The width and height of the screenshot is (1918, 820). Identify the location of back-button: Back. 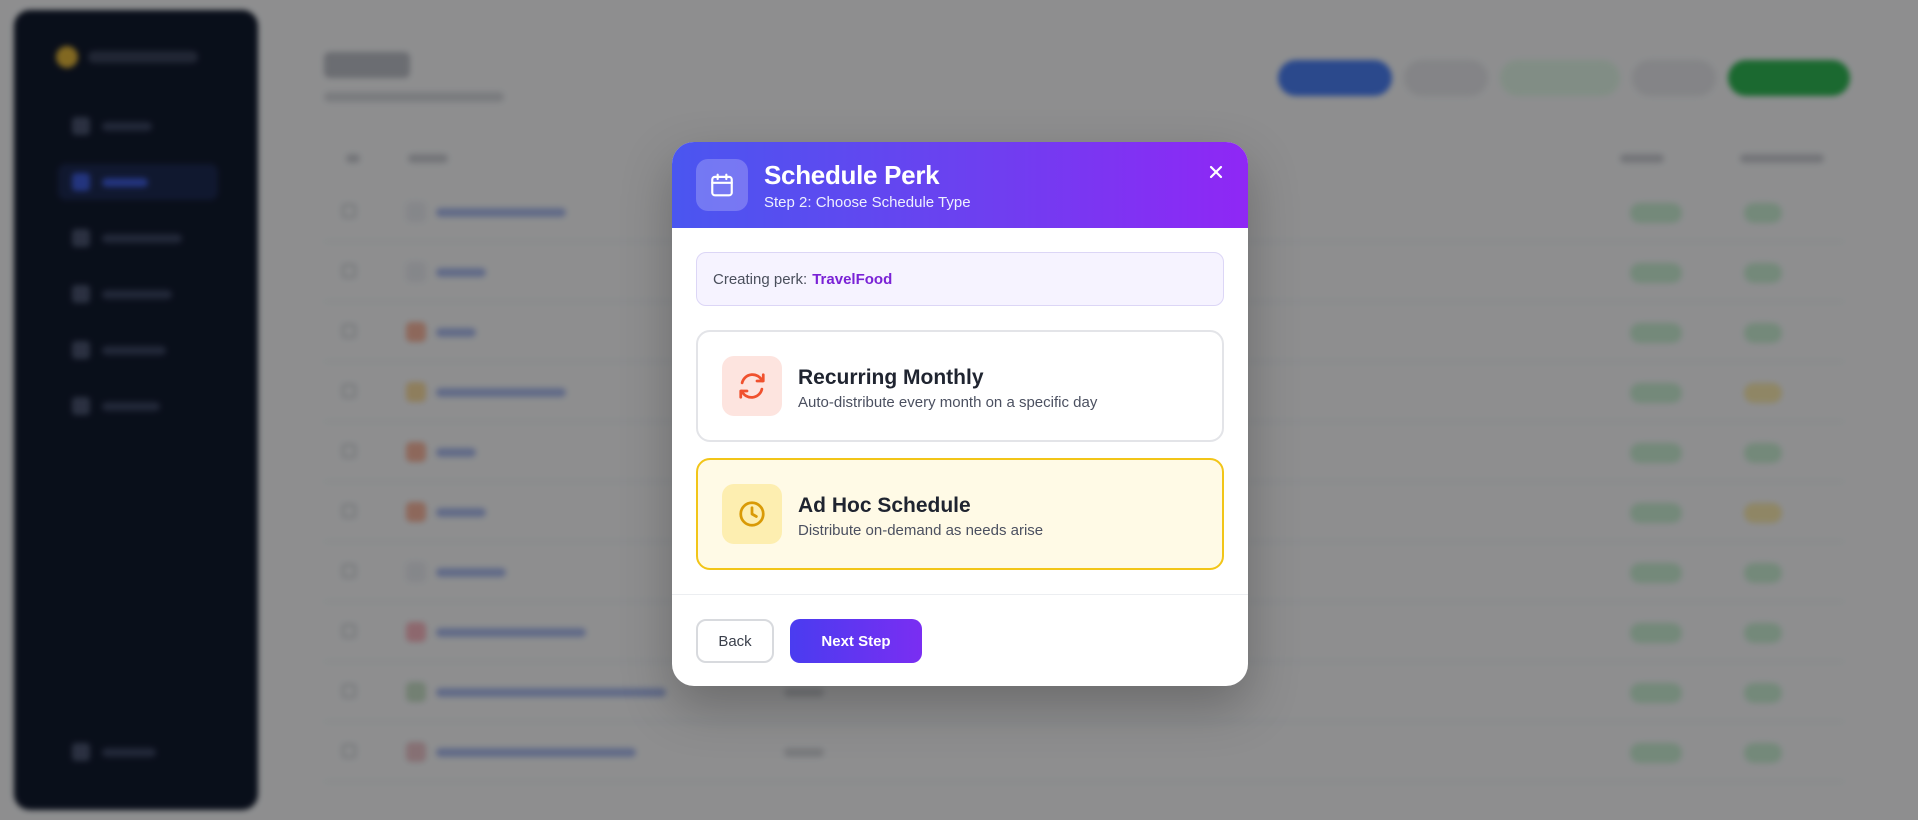
(735, 641).